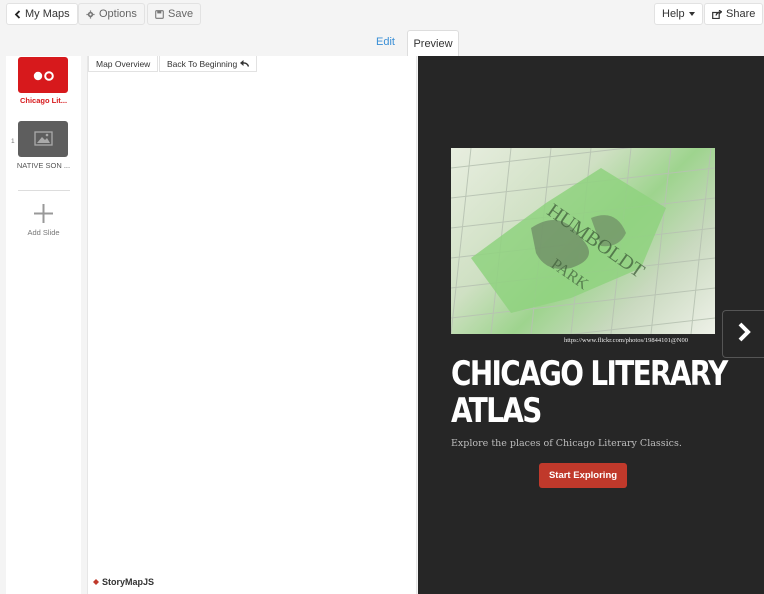 The image size is (764, 594). What do you see at coordinates (43, 216) in the screenshot?
I see `plus-icon` at bounding box center [43, 216].